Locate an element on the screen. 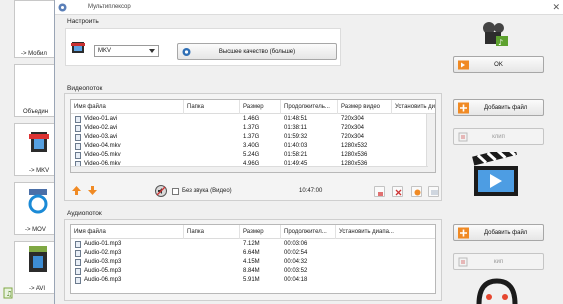 The width and height of the screenshot is (563, 304). mute-icon is located at coordinates (161, 191).